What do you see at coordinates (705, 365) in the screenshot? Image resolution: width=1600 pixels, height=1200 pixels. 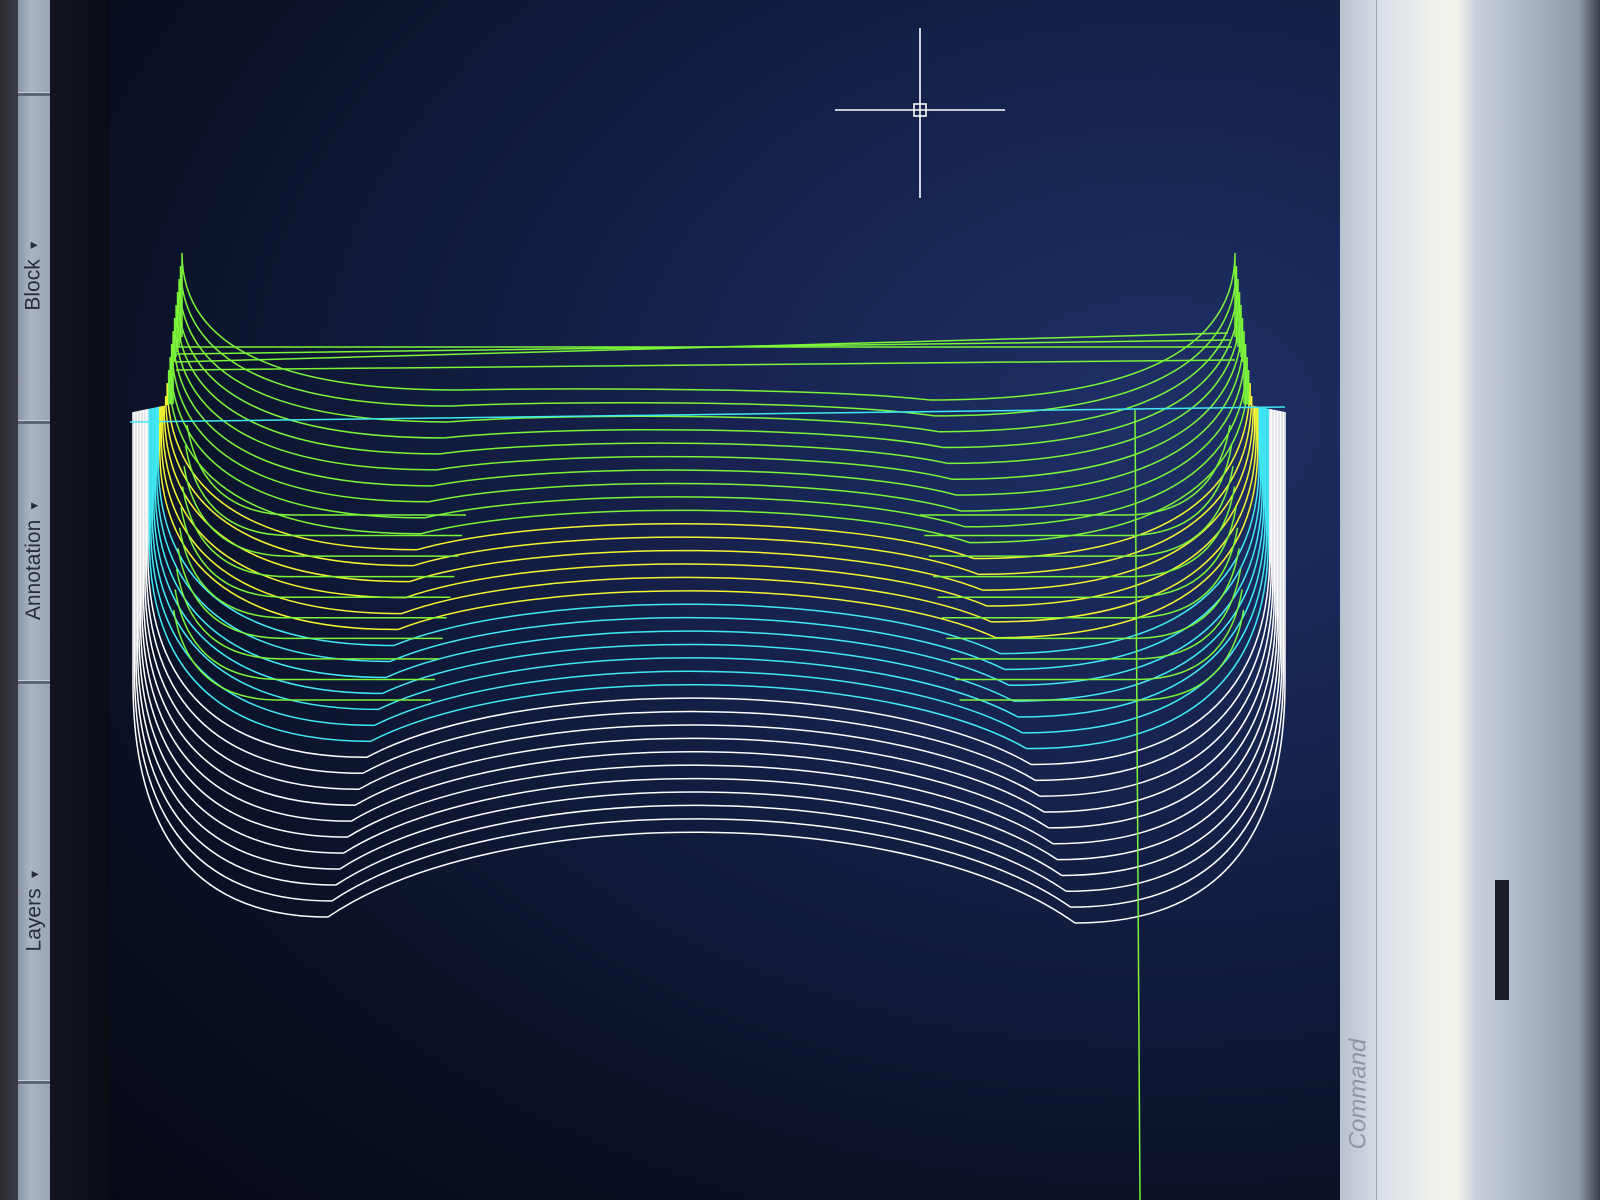 I see `top-boundary-line` at bounding box center [705, 365].